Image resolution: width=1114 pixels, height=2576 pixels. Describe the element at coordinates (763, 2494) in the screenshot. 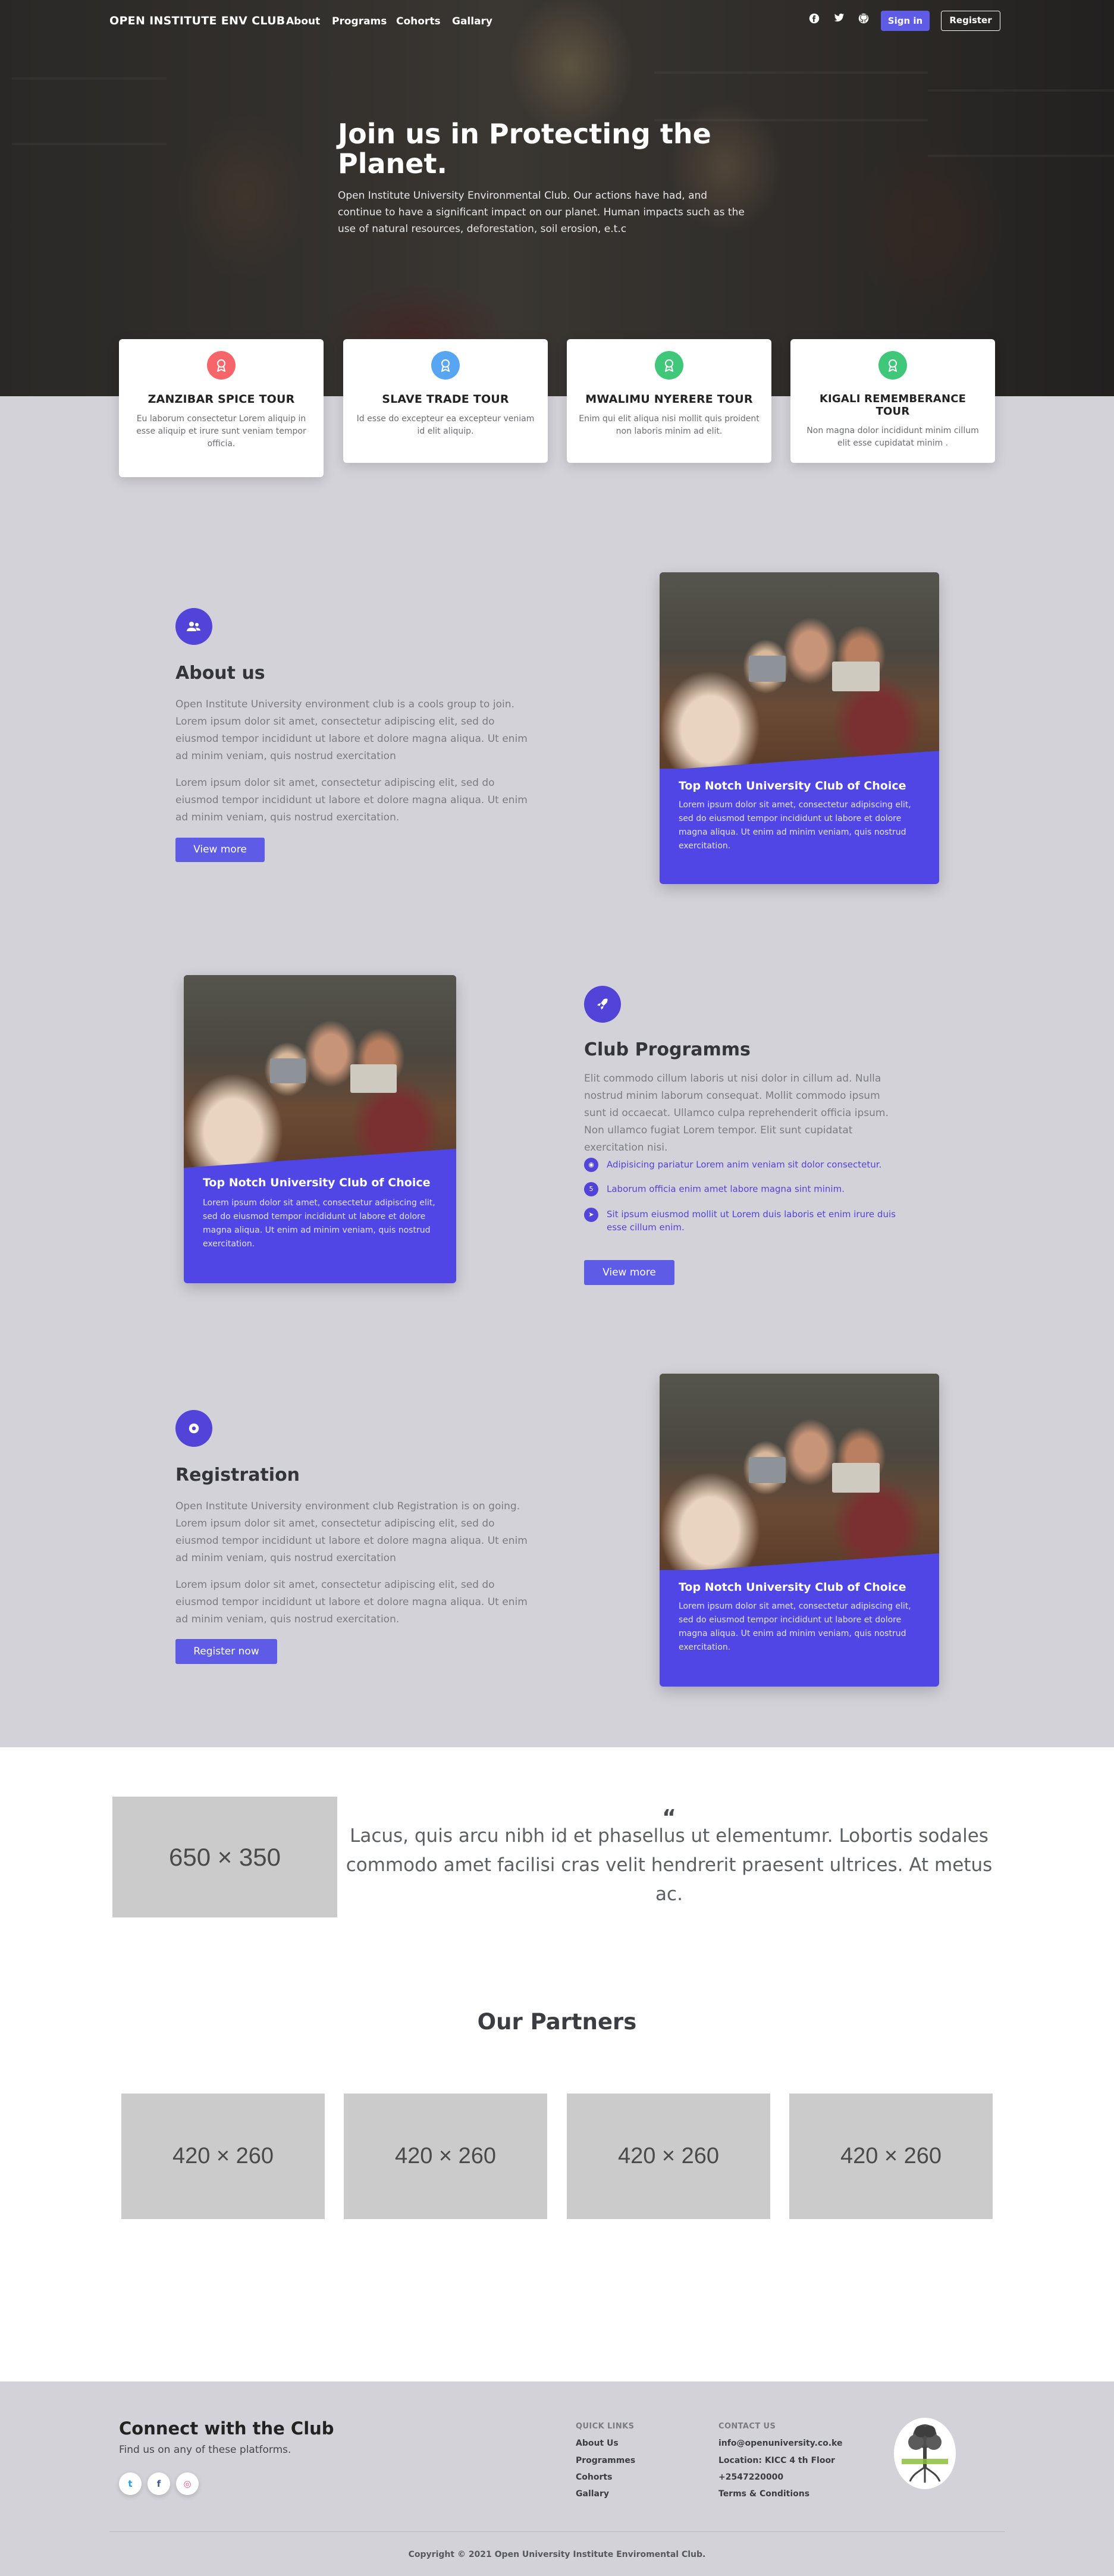

I see `terms-link: Terms & Conditions` at that location.